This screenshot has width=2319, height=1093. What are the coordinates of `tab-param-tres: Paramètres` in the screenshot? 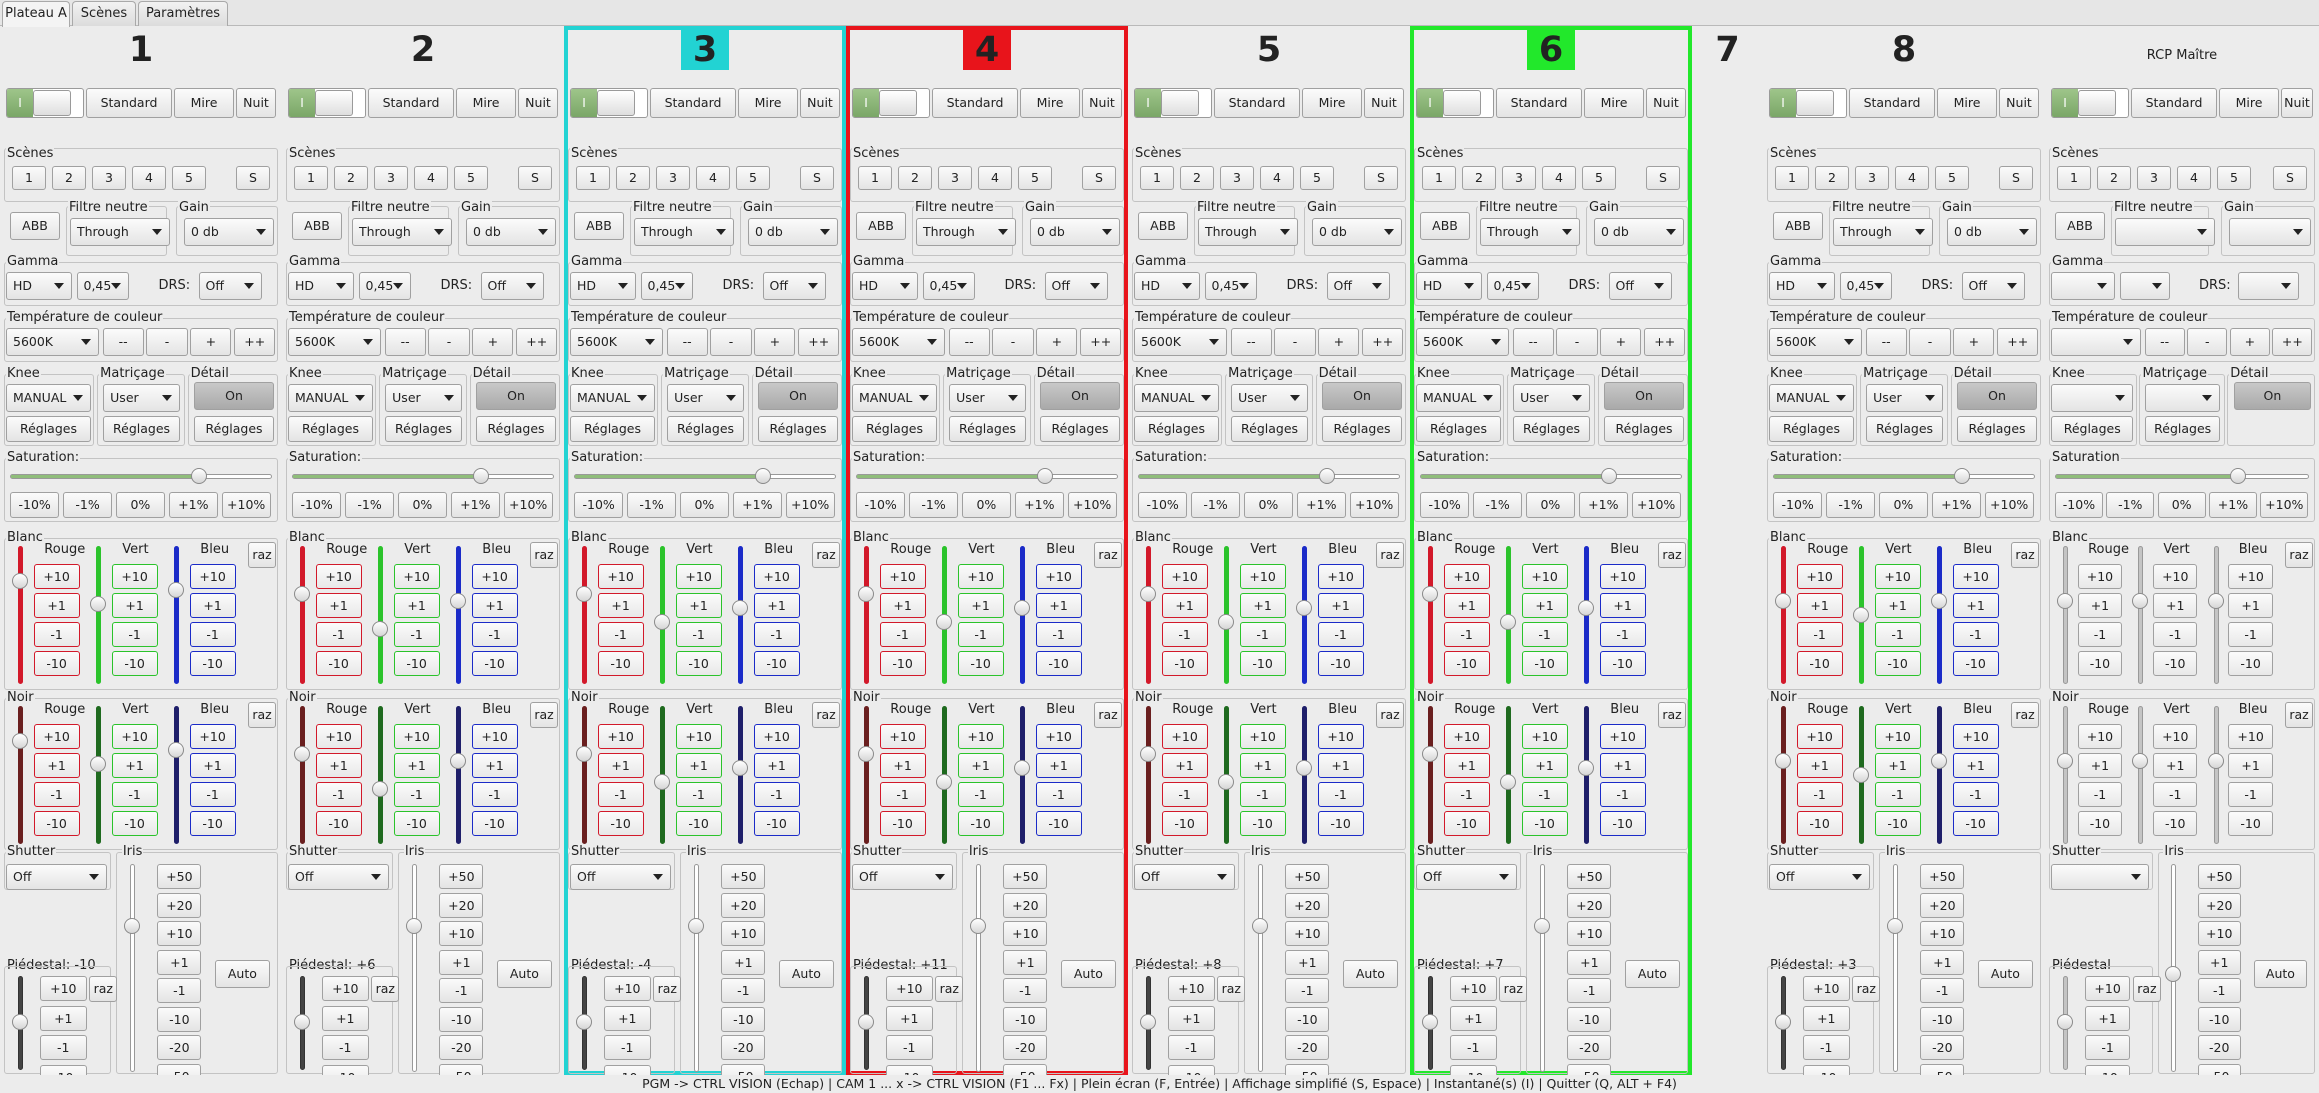 It's located at (183, 13).